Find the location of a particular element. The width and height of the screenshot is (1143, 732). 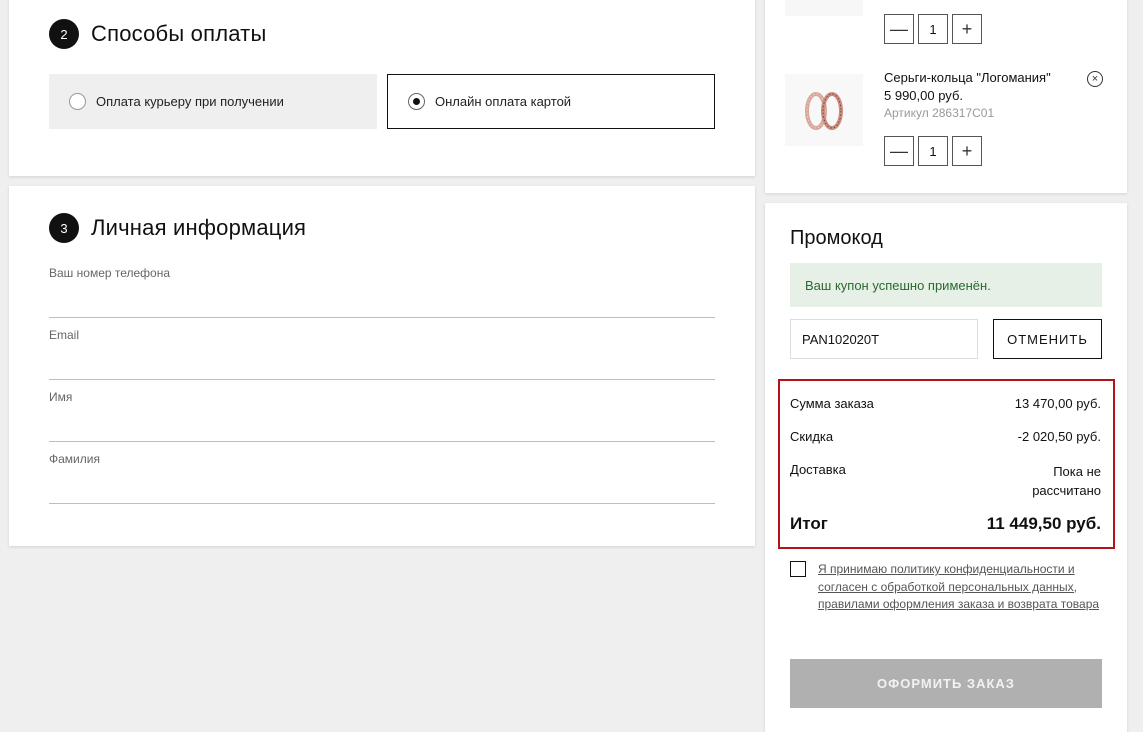

hoop-earrings-icon is located at coordinates (824, 111).